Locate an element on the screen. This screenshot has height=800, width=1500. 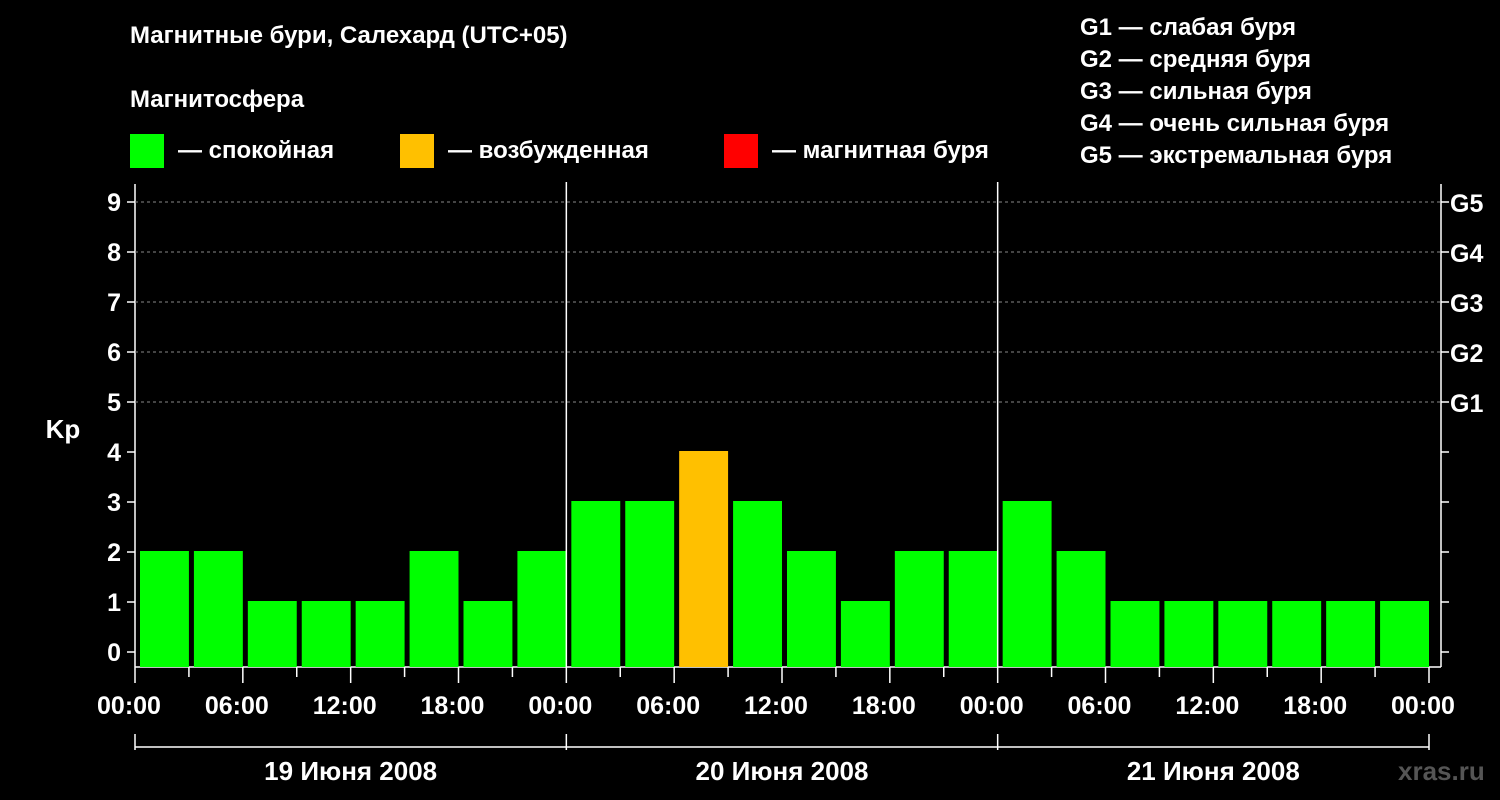
y-tick-label: 6 is located at coordinates (114, 353).